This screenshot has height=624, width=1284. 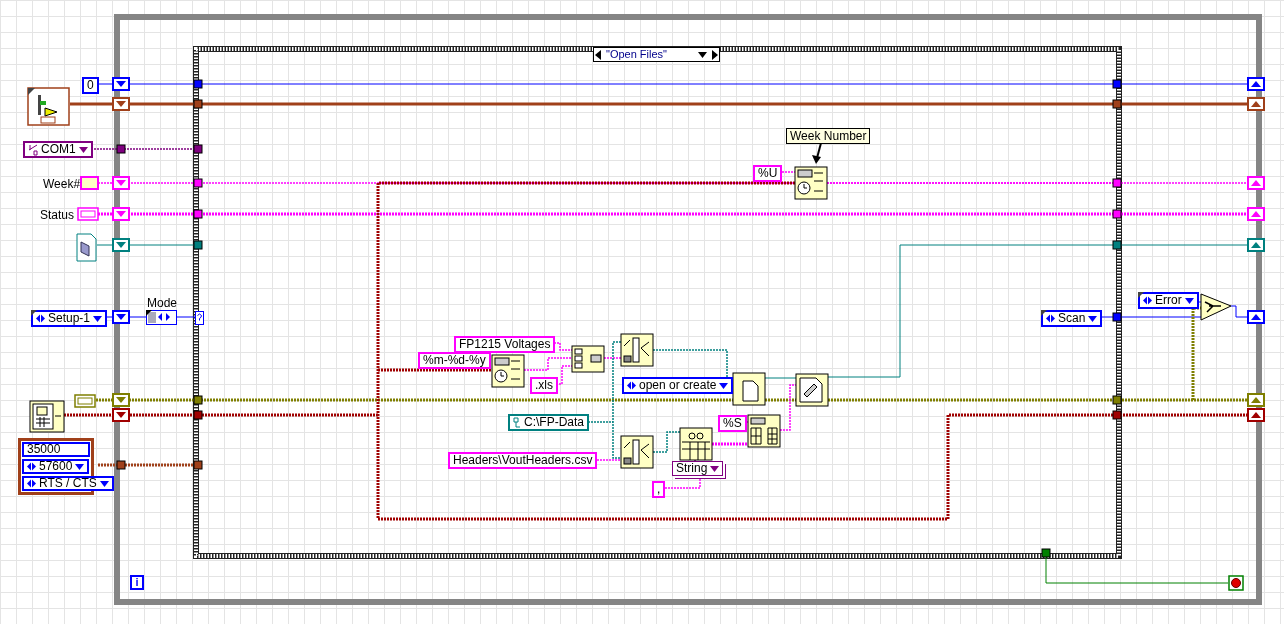 What do you see at coordinates (62, 184) in the screenshot?
I see `label: Week#` at bounding box center [62, 184].